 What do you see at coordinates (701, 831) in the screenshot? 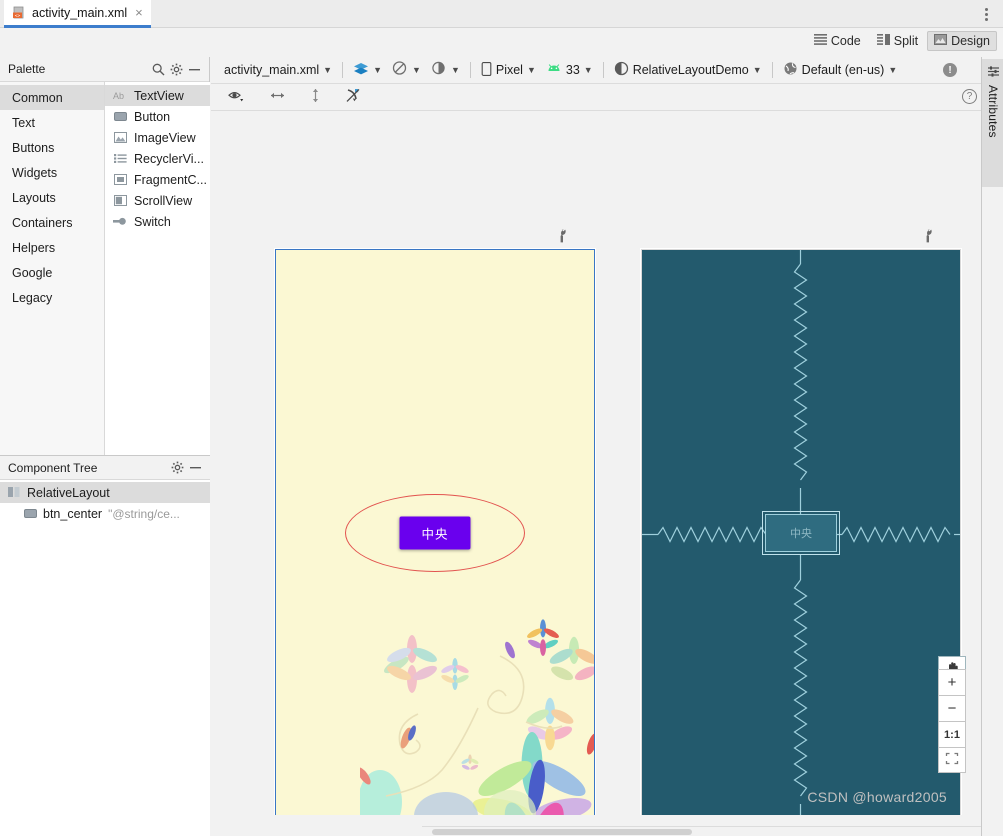
I see `horizontal-scrollbar` at bounding box center [701, 831].